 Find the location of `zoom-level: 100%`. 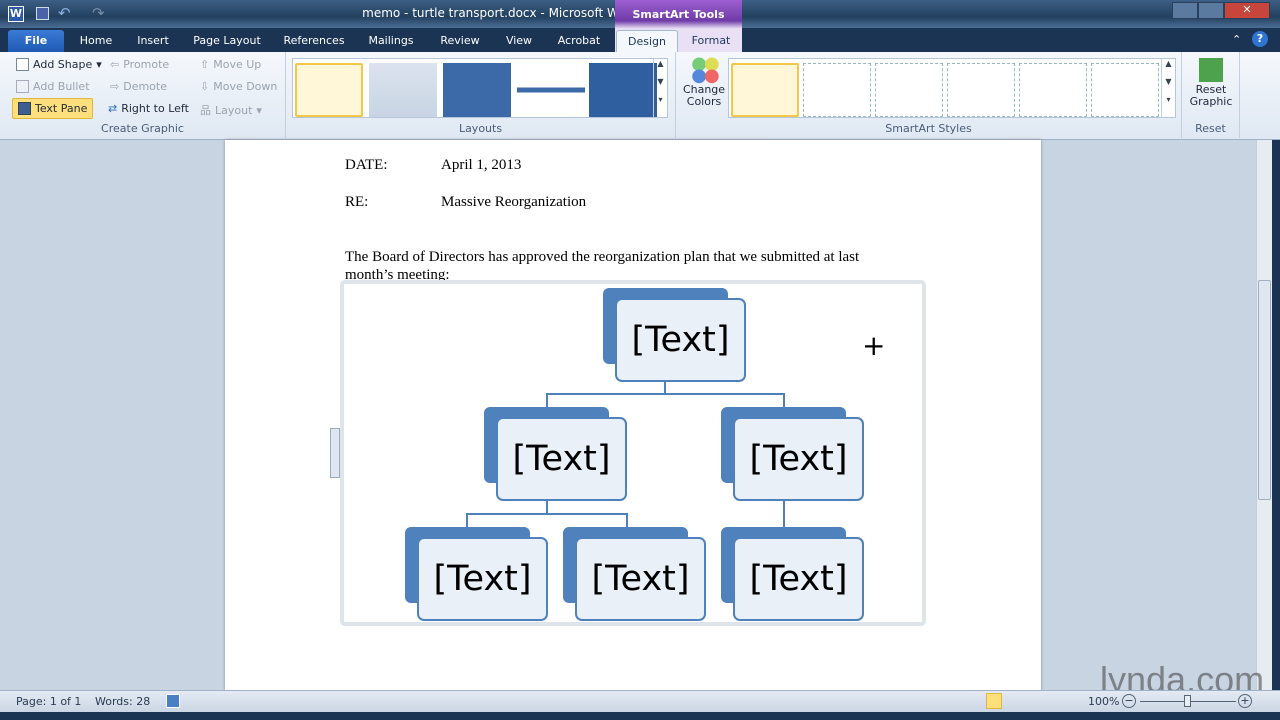

zoom-level: 100% is located at coordinates (1103, 701).